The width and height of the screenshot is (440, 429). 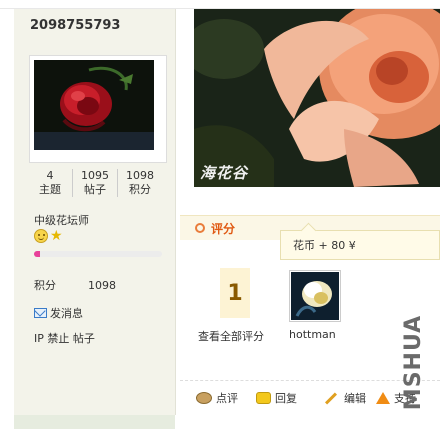 I want to click on rater-avatar-image, so click(x=315, y=296).